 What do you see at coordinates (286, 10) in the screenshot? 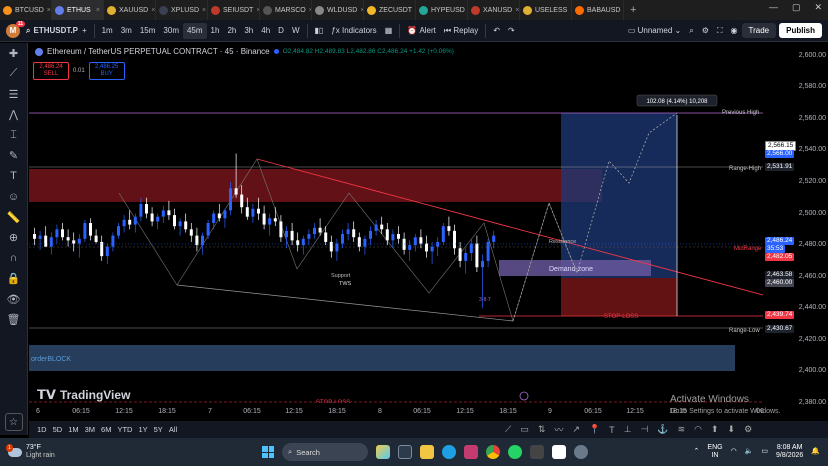
I see `browser-tab: MARSCO×` at bounding box center [286, 10].